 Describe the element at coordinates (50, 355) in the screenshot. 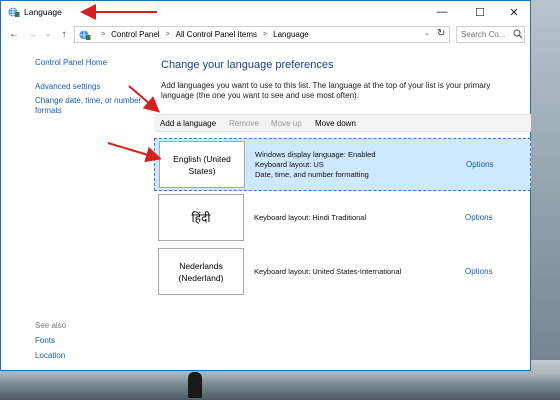

I see `location-link: Location` at that location.